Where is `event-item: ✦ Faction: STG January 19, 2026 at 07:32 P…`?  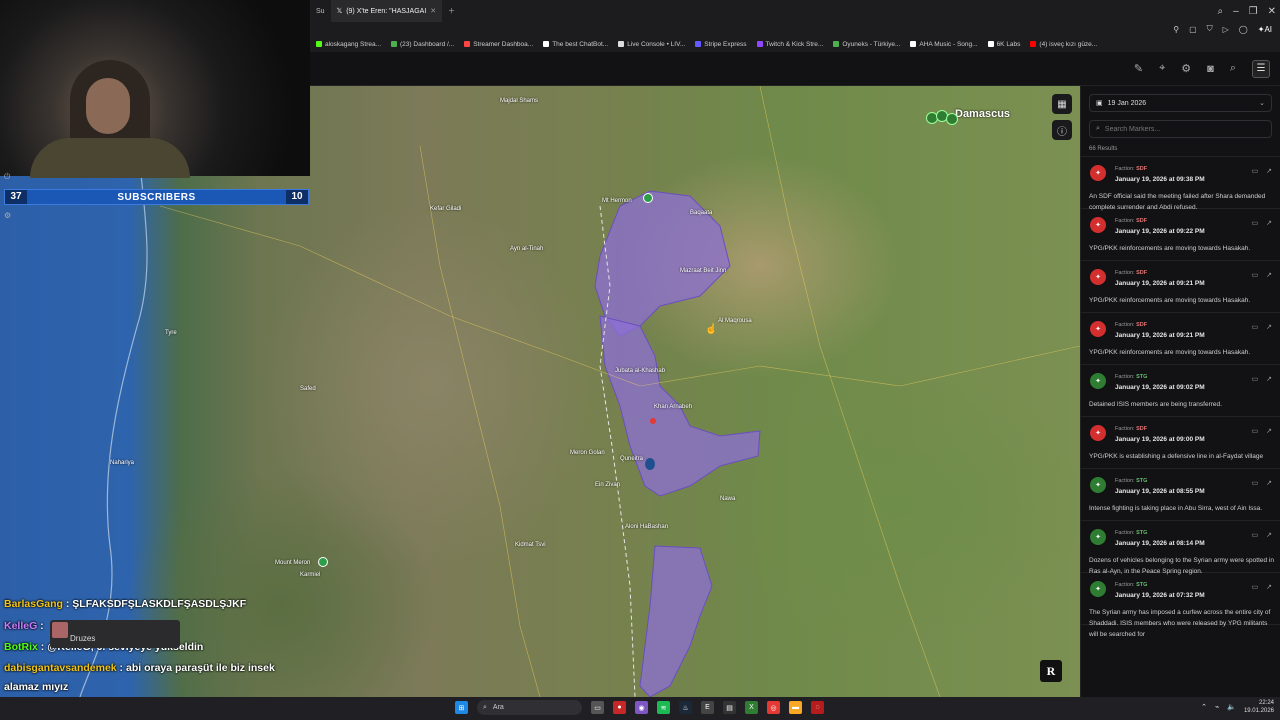
event-item: ✦ Faction: STG January 19, 2026 at 07:32 P… is located at coordinates (1180, 605).